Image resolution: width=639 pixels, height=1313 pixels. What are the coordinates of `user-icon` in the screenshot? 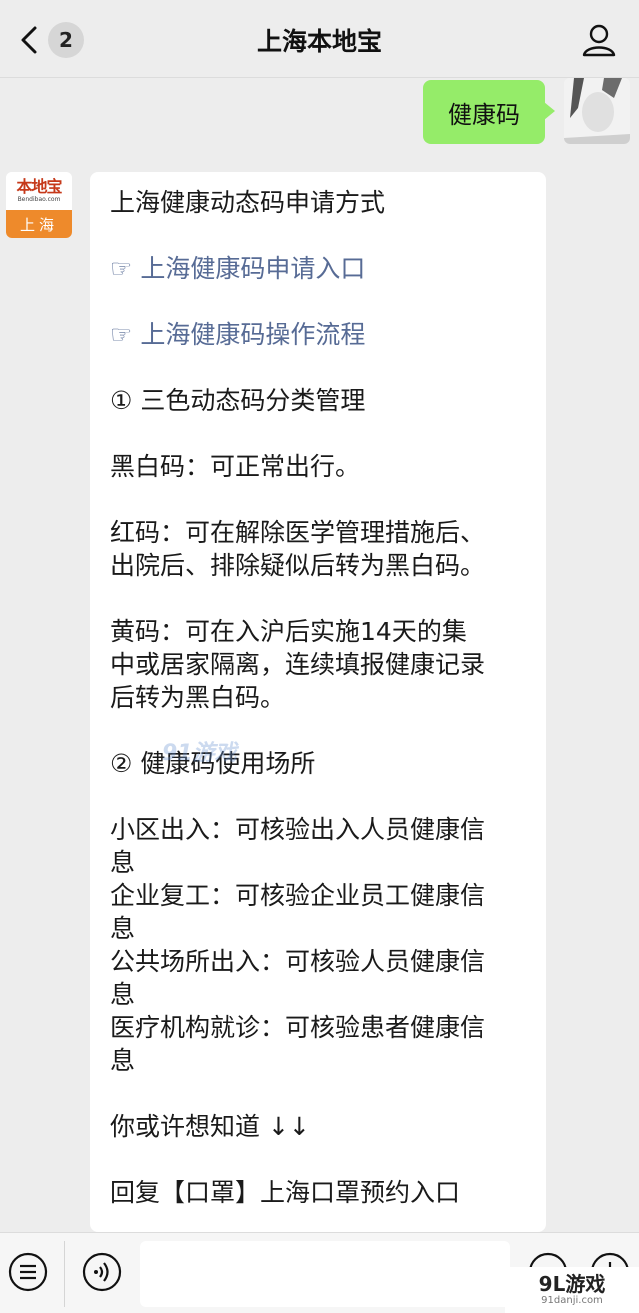 It's located at (599, 40).